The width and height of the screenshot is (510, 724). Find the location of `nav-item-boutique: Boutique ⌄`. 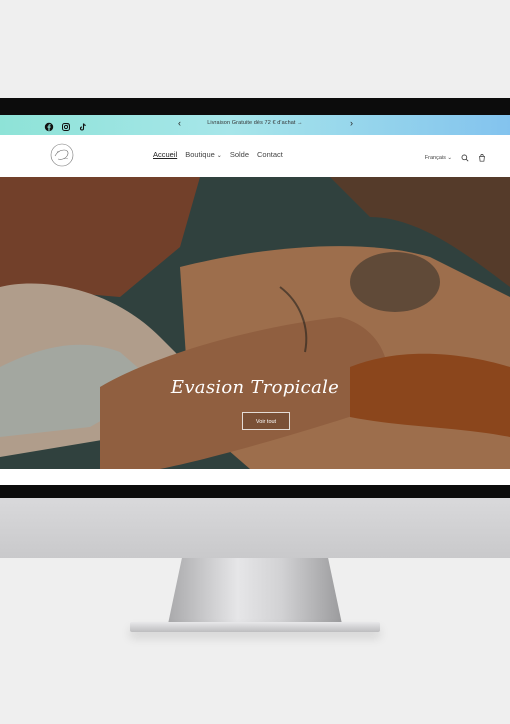

nav-item-boutique: Boutique ⌄ is located at coordinates (203, 154).